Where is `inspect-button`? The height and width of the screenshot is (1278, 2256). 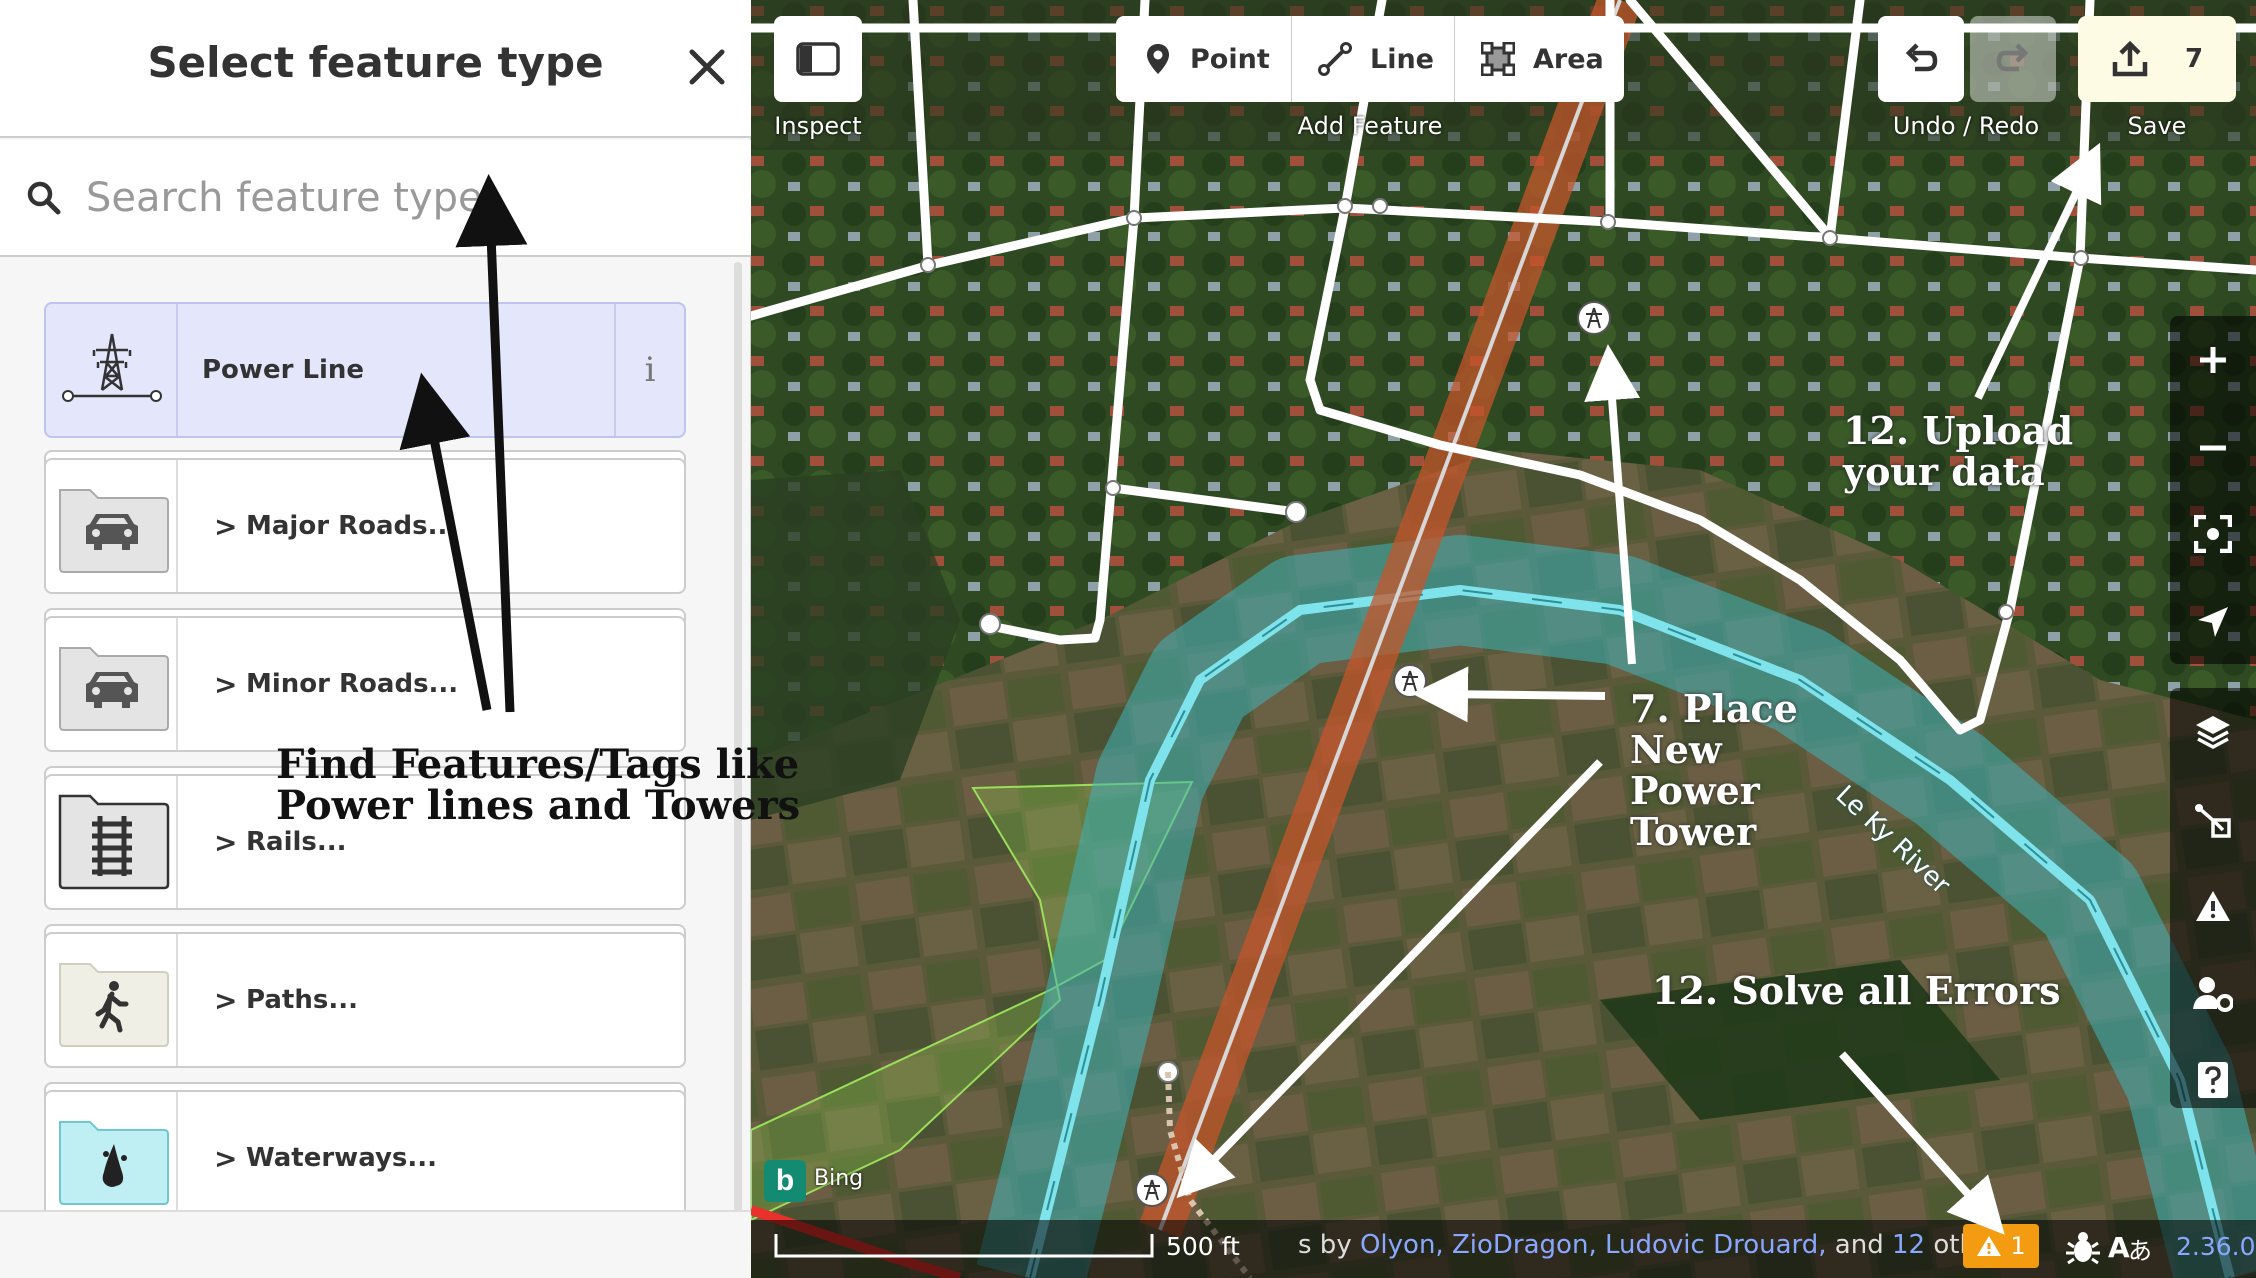 inspect-button is located at coordinates (818, 59).